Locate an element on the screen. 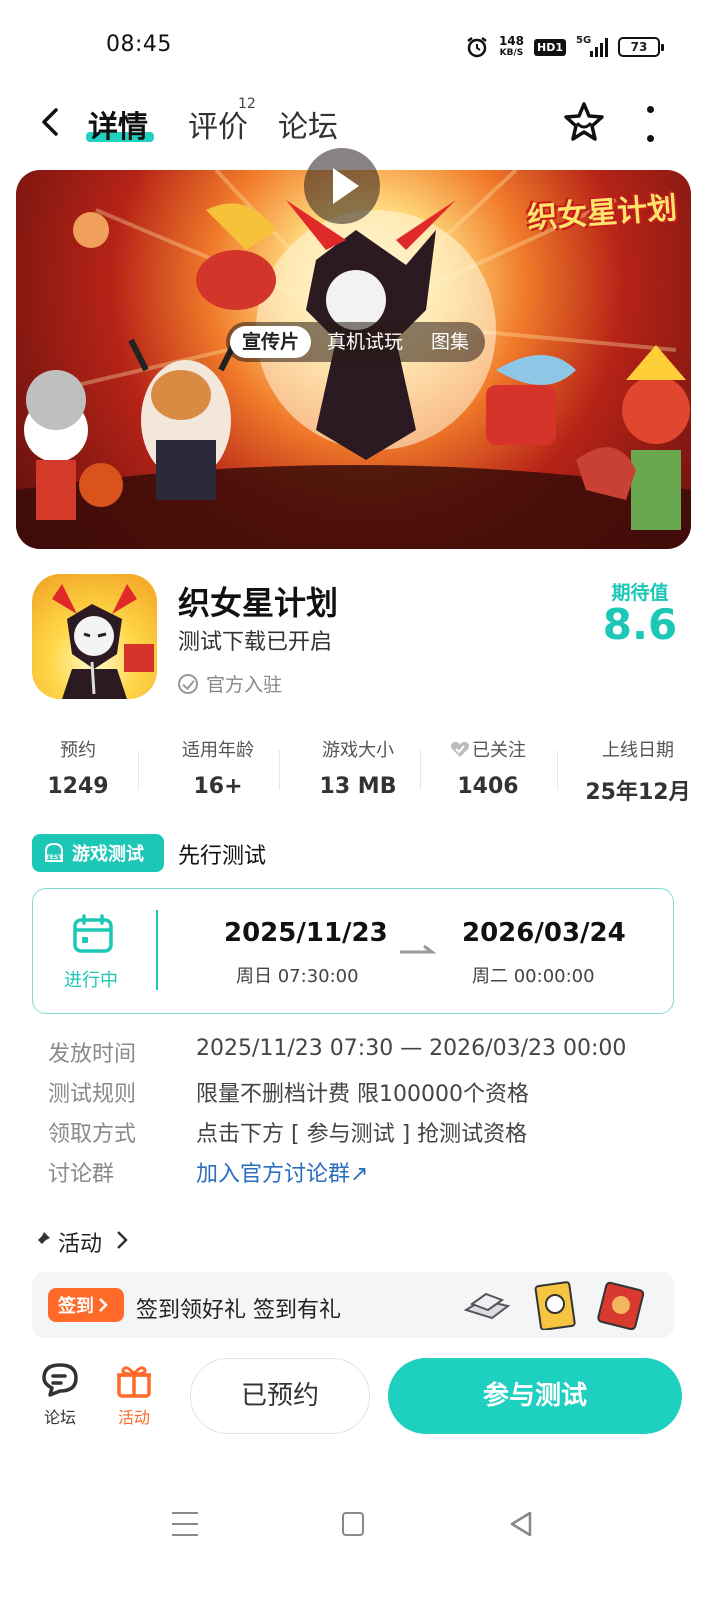  join-group-link: 加入官方讨论群↗ is located at coordinates (282, 1172).